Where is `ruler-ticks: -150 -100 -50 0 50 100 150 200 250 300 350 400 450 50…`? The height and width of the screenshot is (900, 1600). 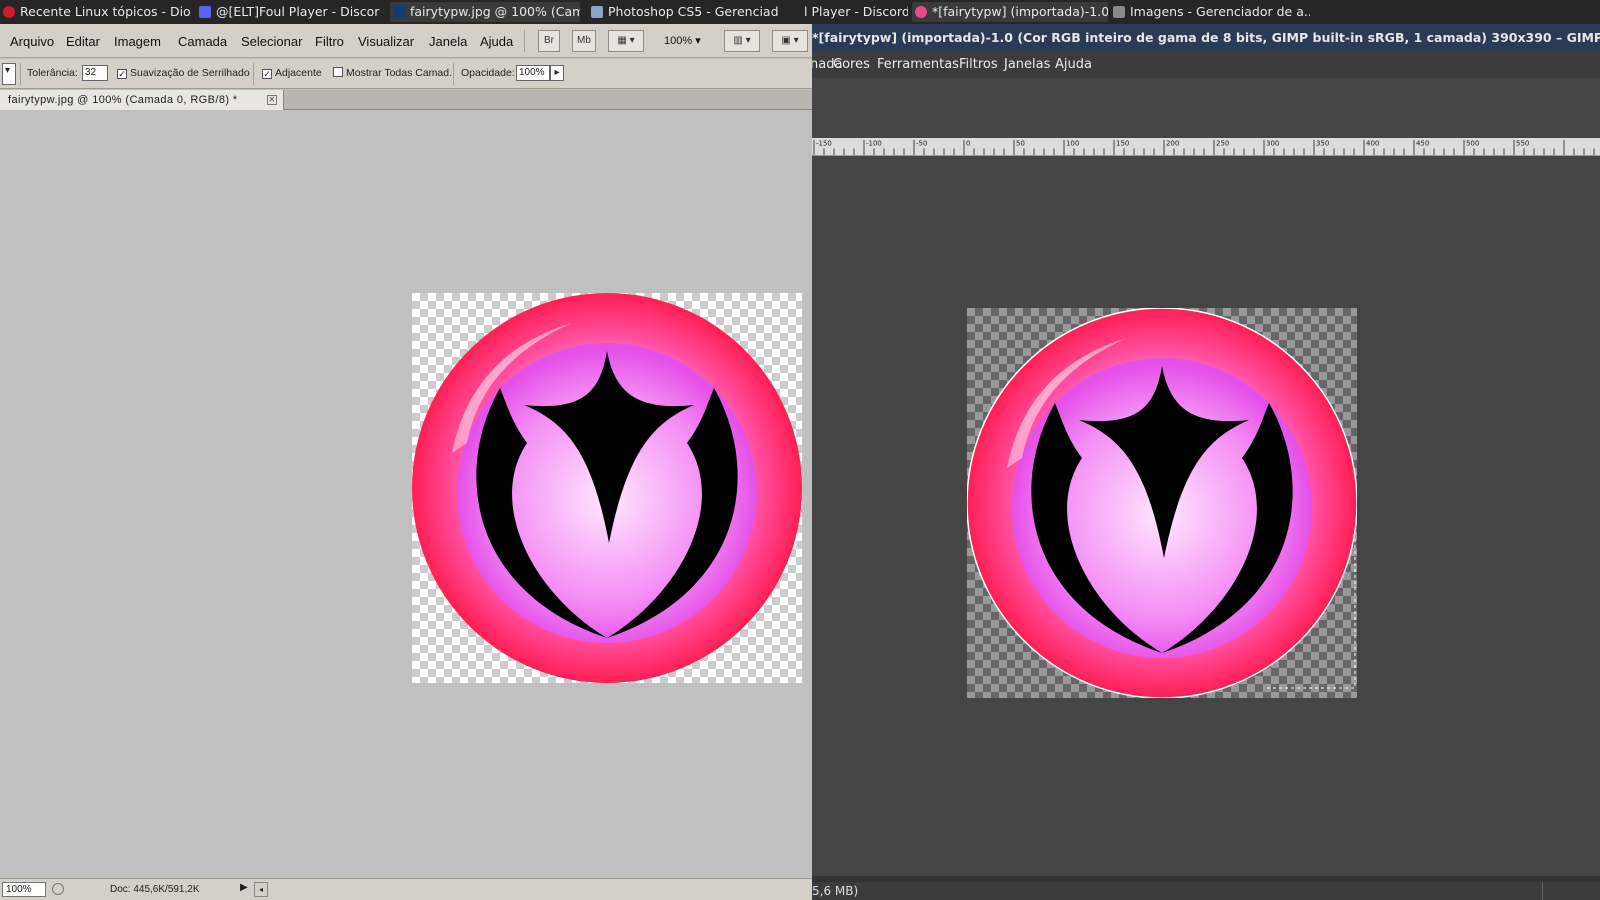 ruler-ticks: -150 -100 -50 0 50 100 150 200 250 300 350 400 450 50… is located at coordinates (1204, 147).